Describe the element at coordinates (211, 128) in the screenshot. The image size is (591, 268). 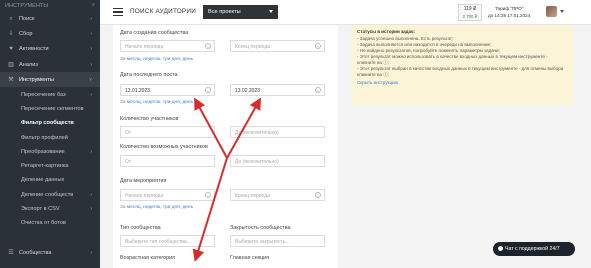
I see `annotation-arrow-from` at that location.